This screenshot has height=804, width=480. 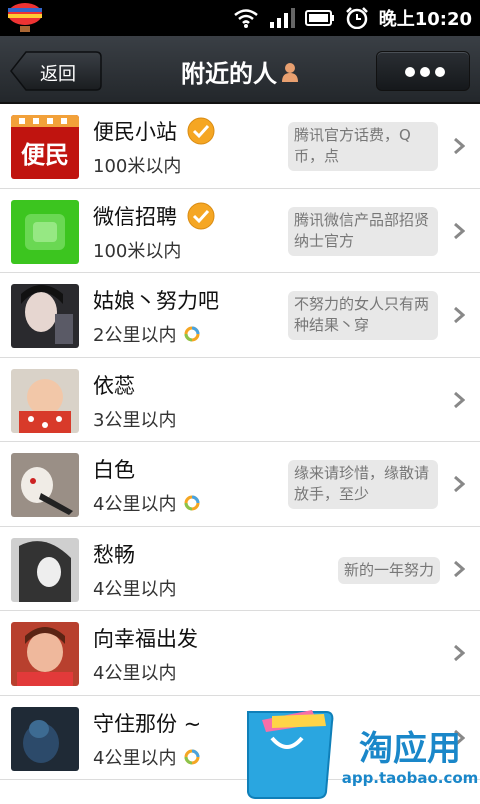 What do you see at coordinates (114, 470) in the screenshot?
I see `person-name: 白色` at bounding box center [114, 470].